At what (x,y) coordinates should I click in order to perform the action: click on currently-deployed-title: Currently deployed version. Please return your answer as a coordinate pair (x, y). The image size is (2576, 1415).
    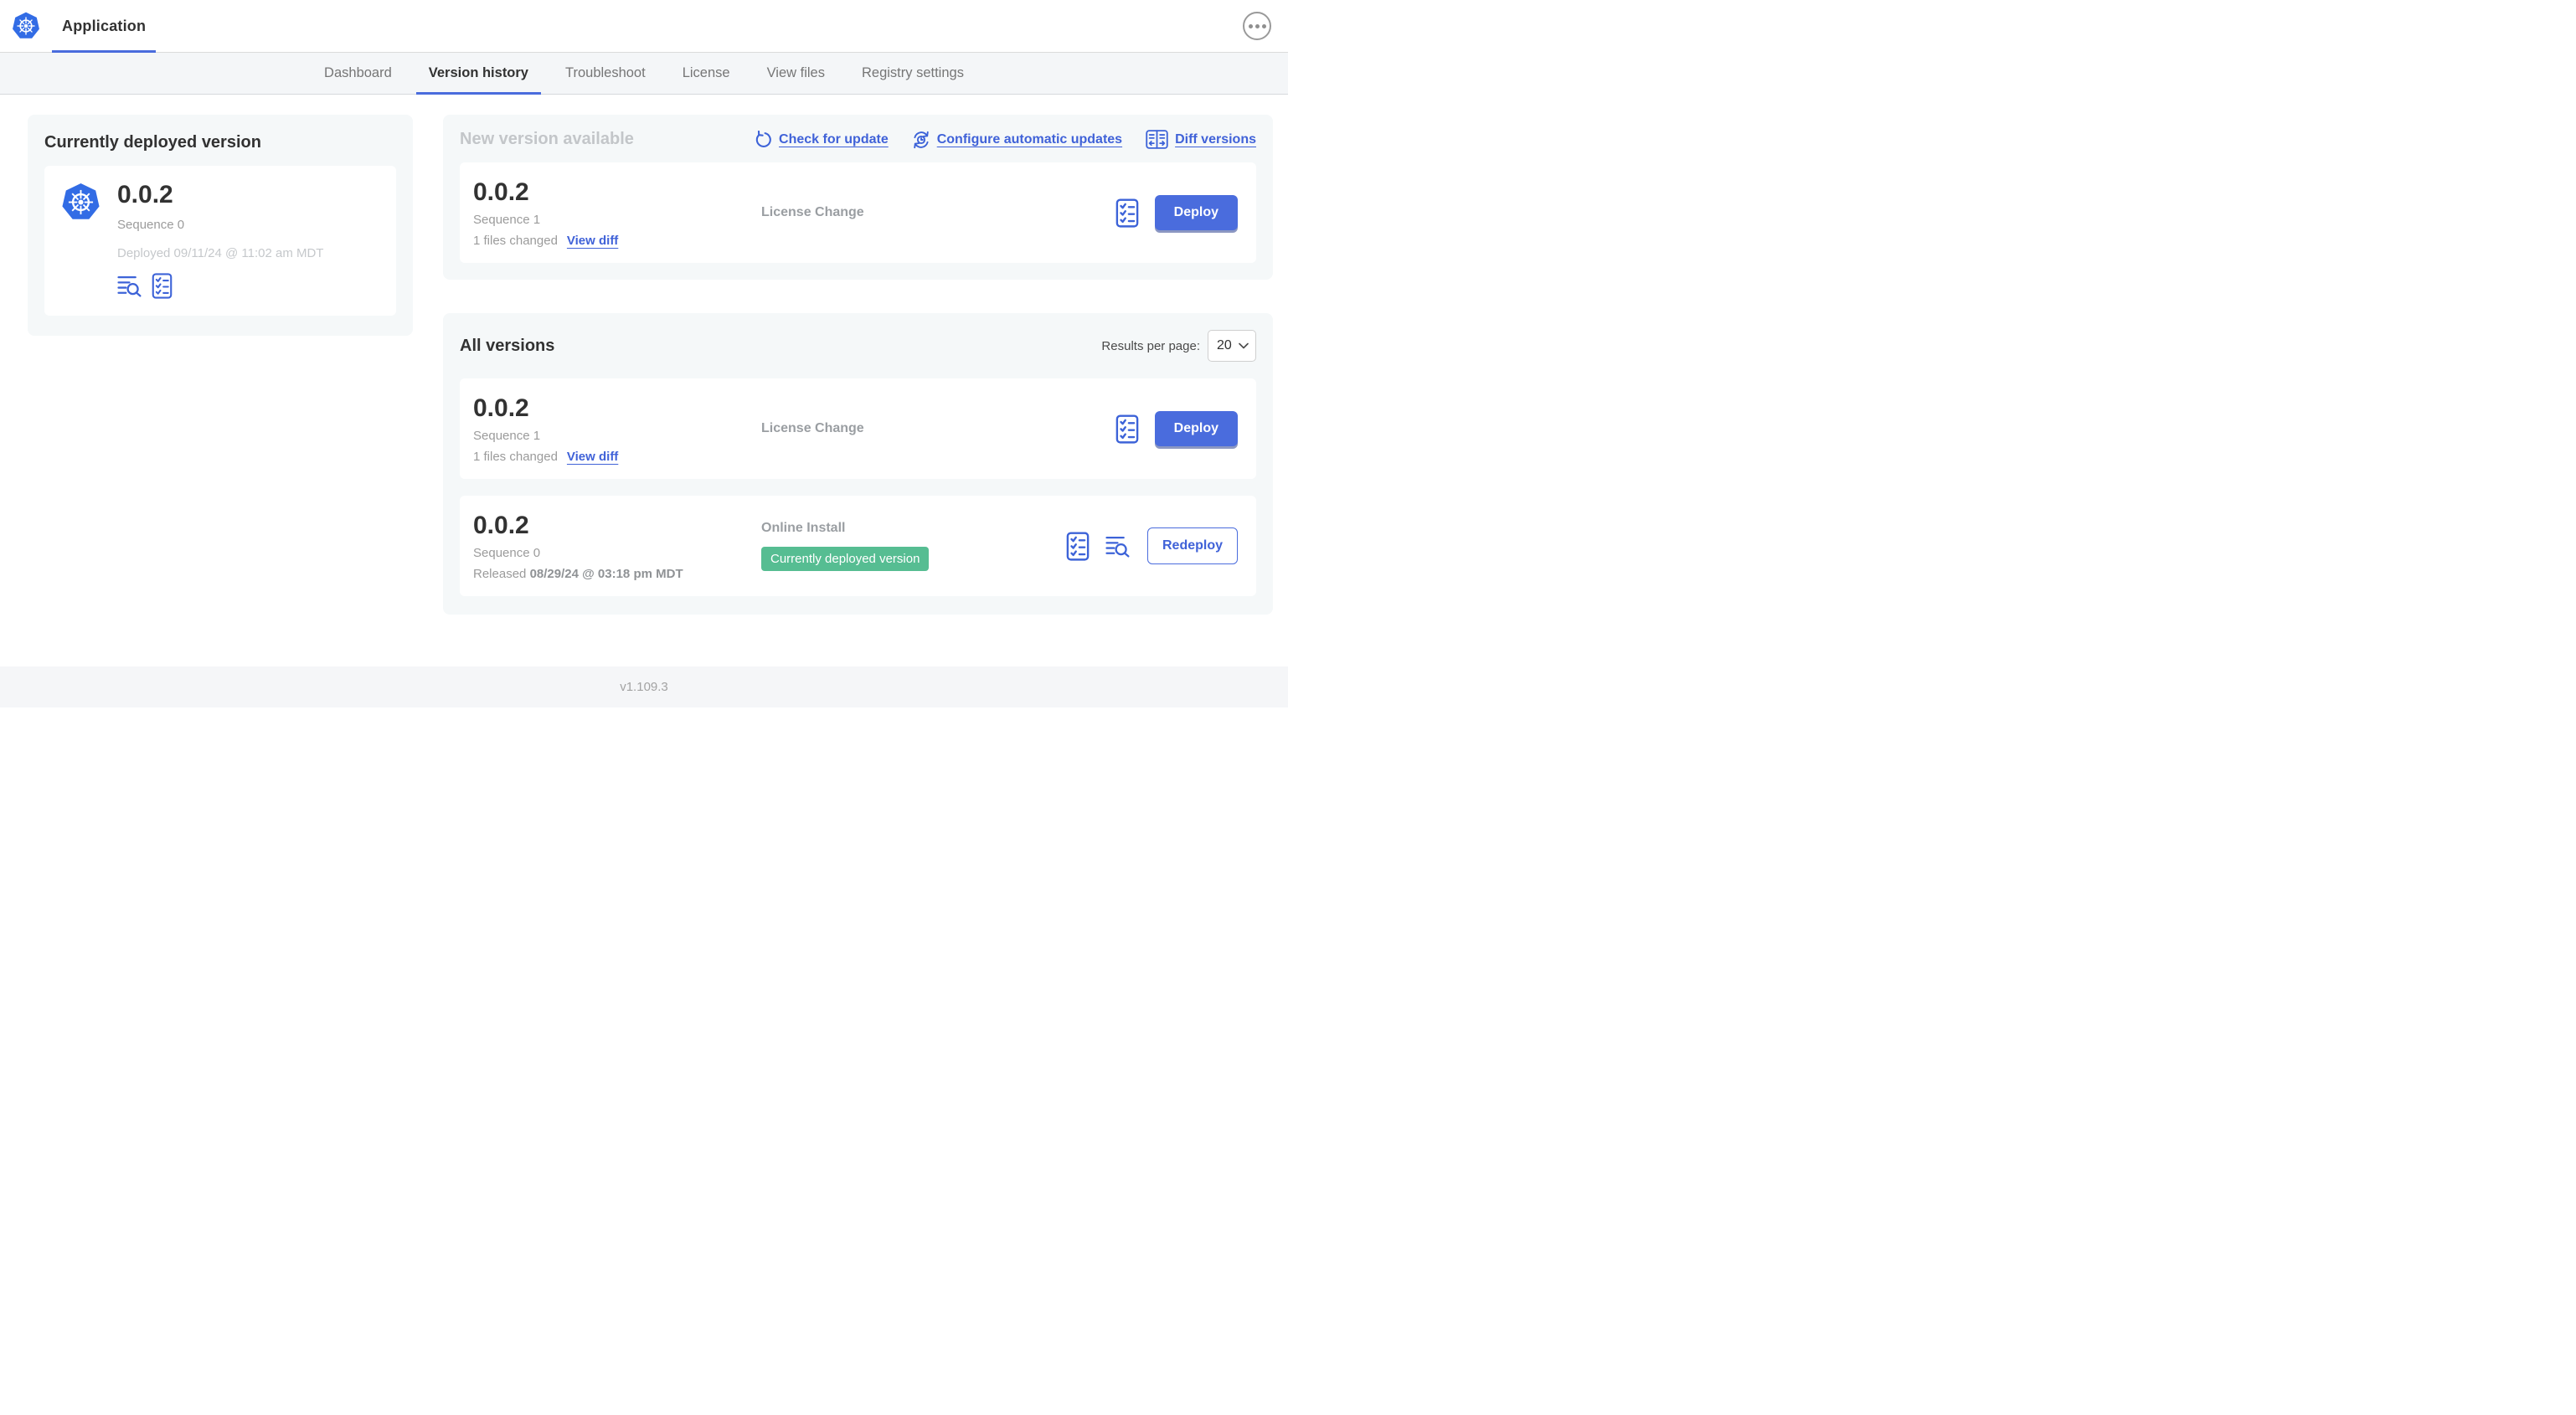
    Looking at the image, I should click on (152, 142).